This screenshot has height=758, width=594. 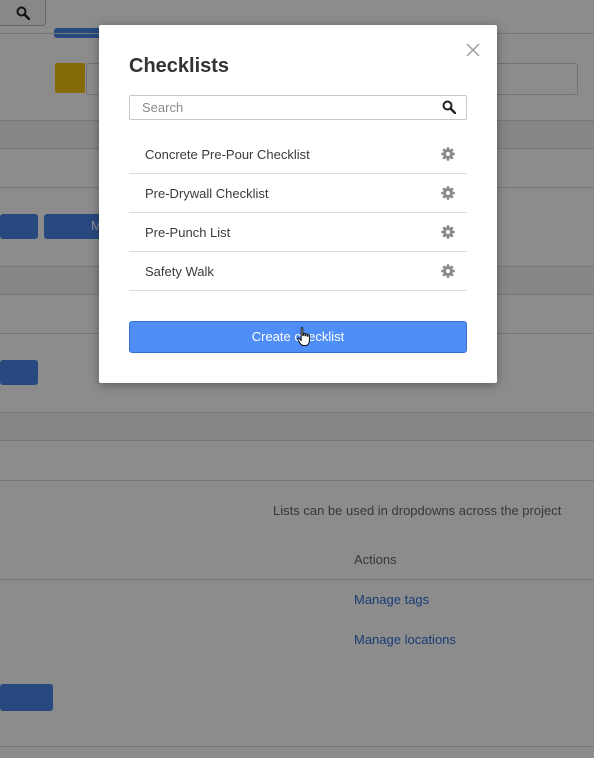 I want to click on checklist-item: Safety Walk, so click(x=298, y=271).